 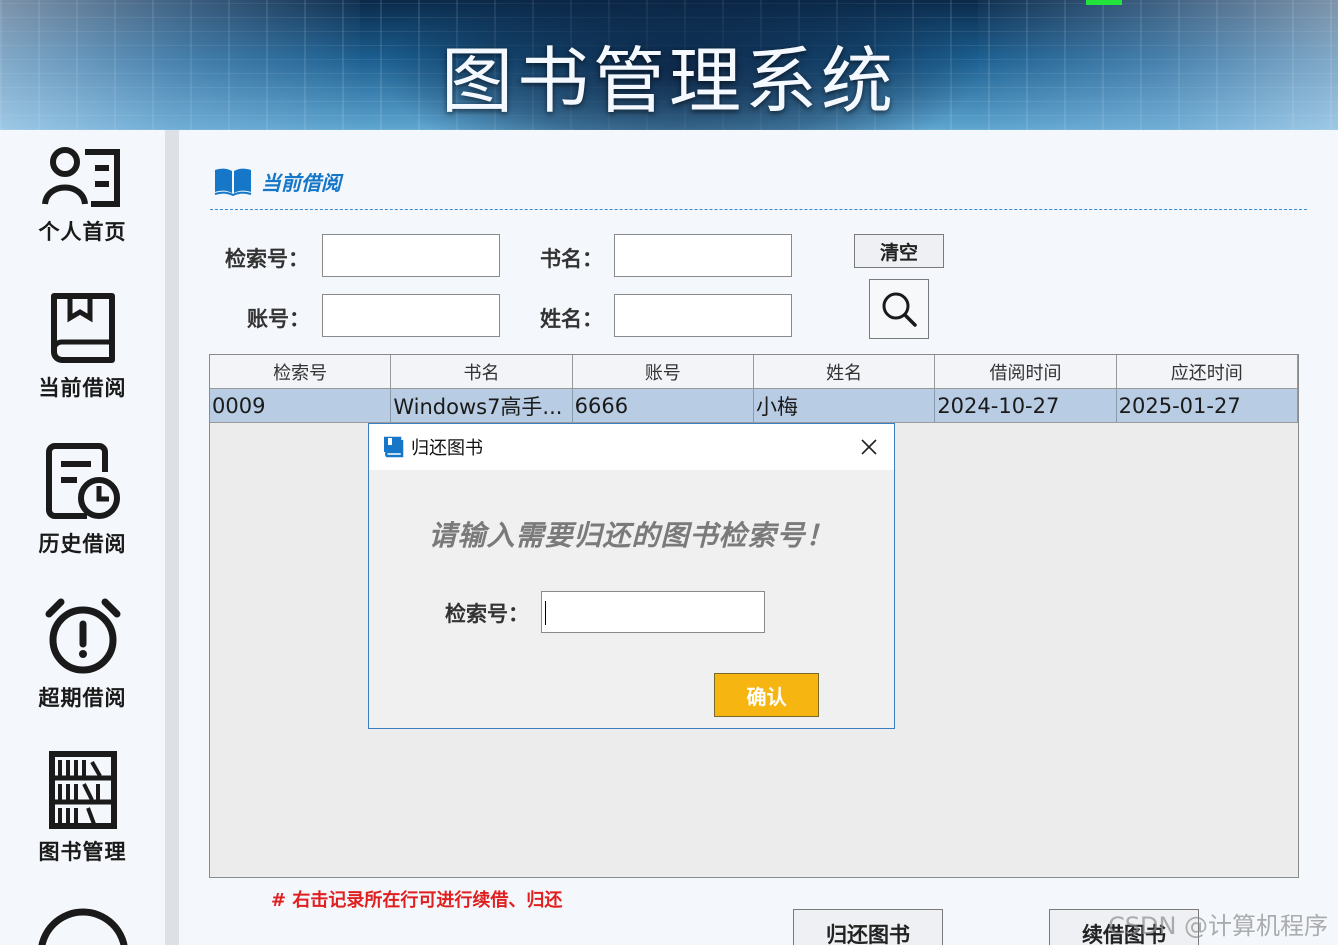 I want to click on dialog-prompt: 请输入需要归还的图书检索号！, so click(x=631, y=535).